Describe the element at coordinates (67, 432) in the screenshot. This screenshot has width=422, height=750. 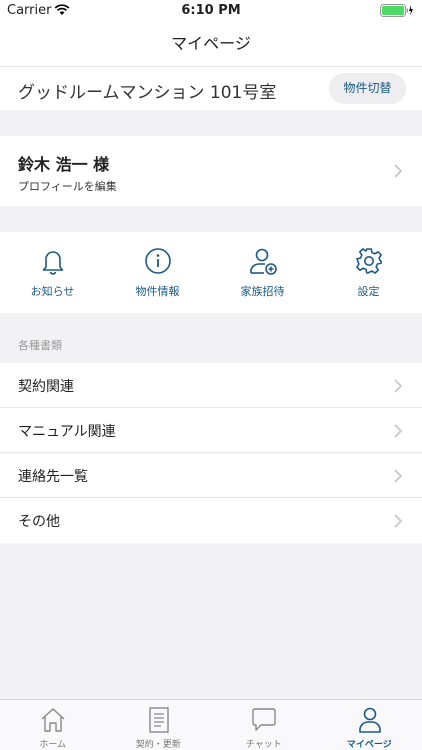
I see `list-item-label: マニュアル関連` at that location.